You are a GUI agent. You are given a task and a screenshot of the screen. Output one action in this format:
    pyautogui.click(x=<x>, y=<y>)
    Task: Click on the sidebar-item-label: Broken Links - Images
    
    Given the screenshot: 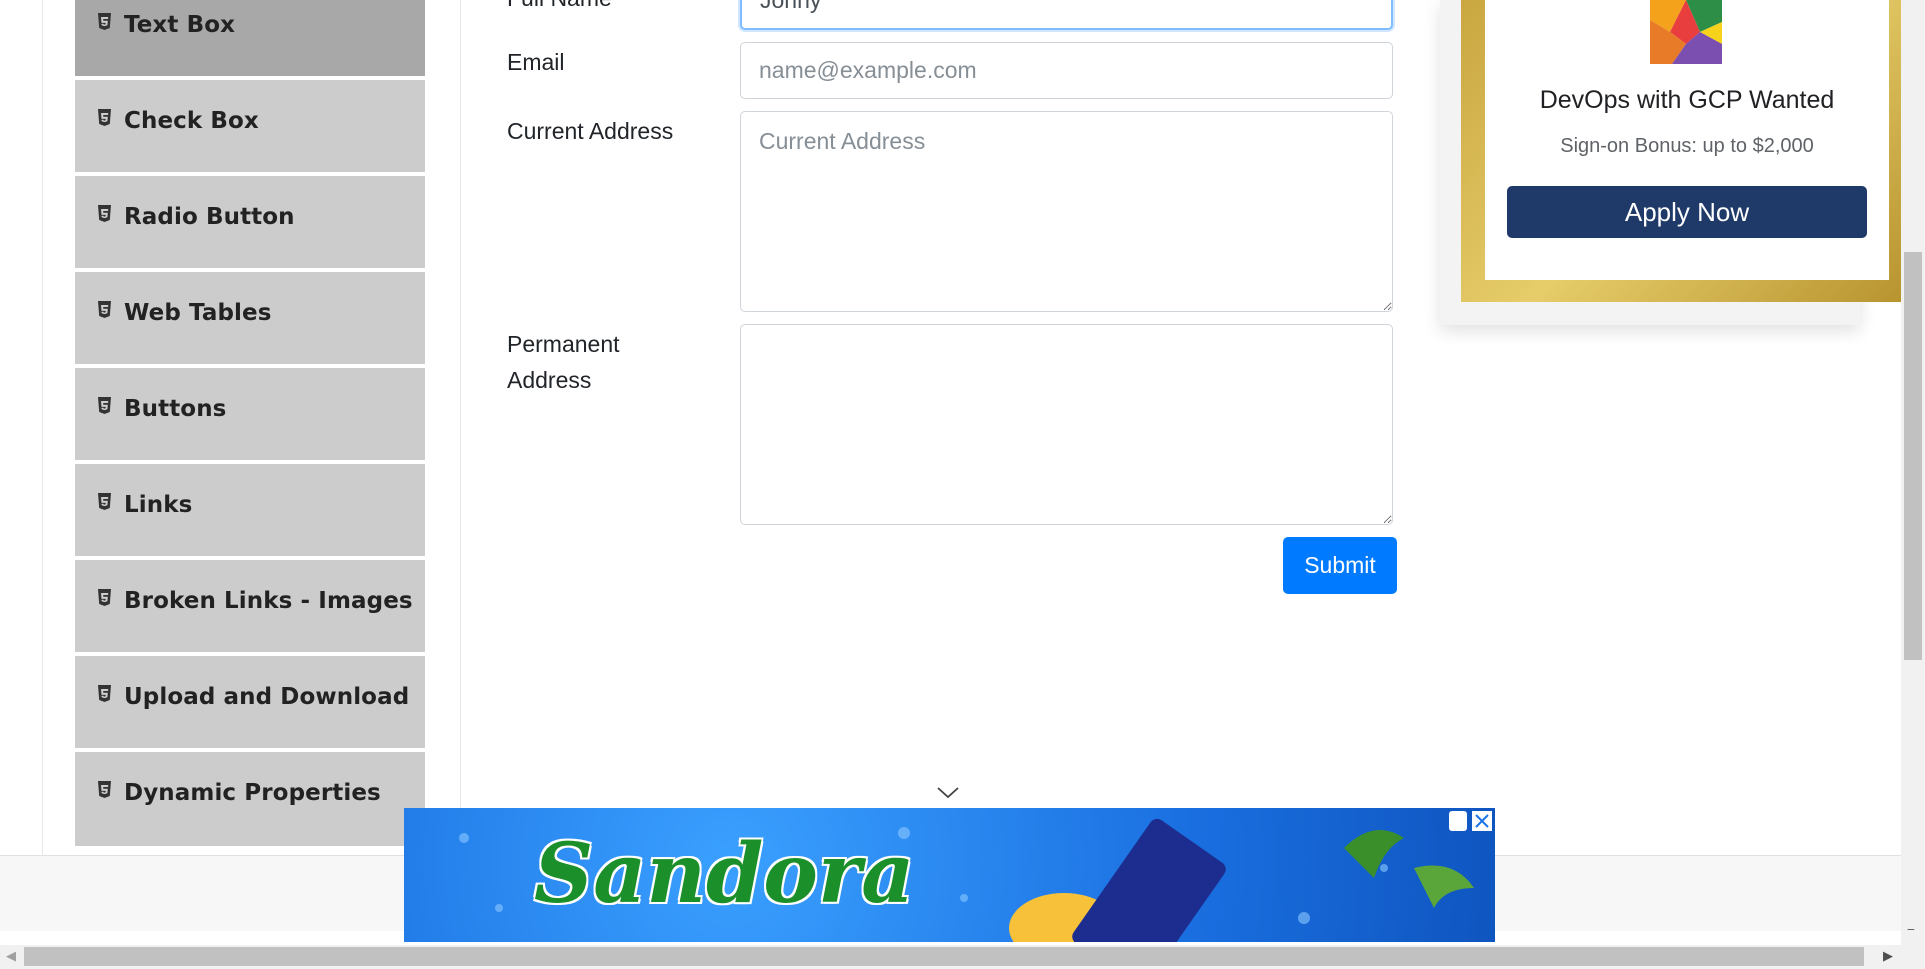 What is the action you would take?
    pyautogui.click(x=268, y=601)
    